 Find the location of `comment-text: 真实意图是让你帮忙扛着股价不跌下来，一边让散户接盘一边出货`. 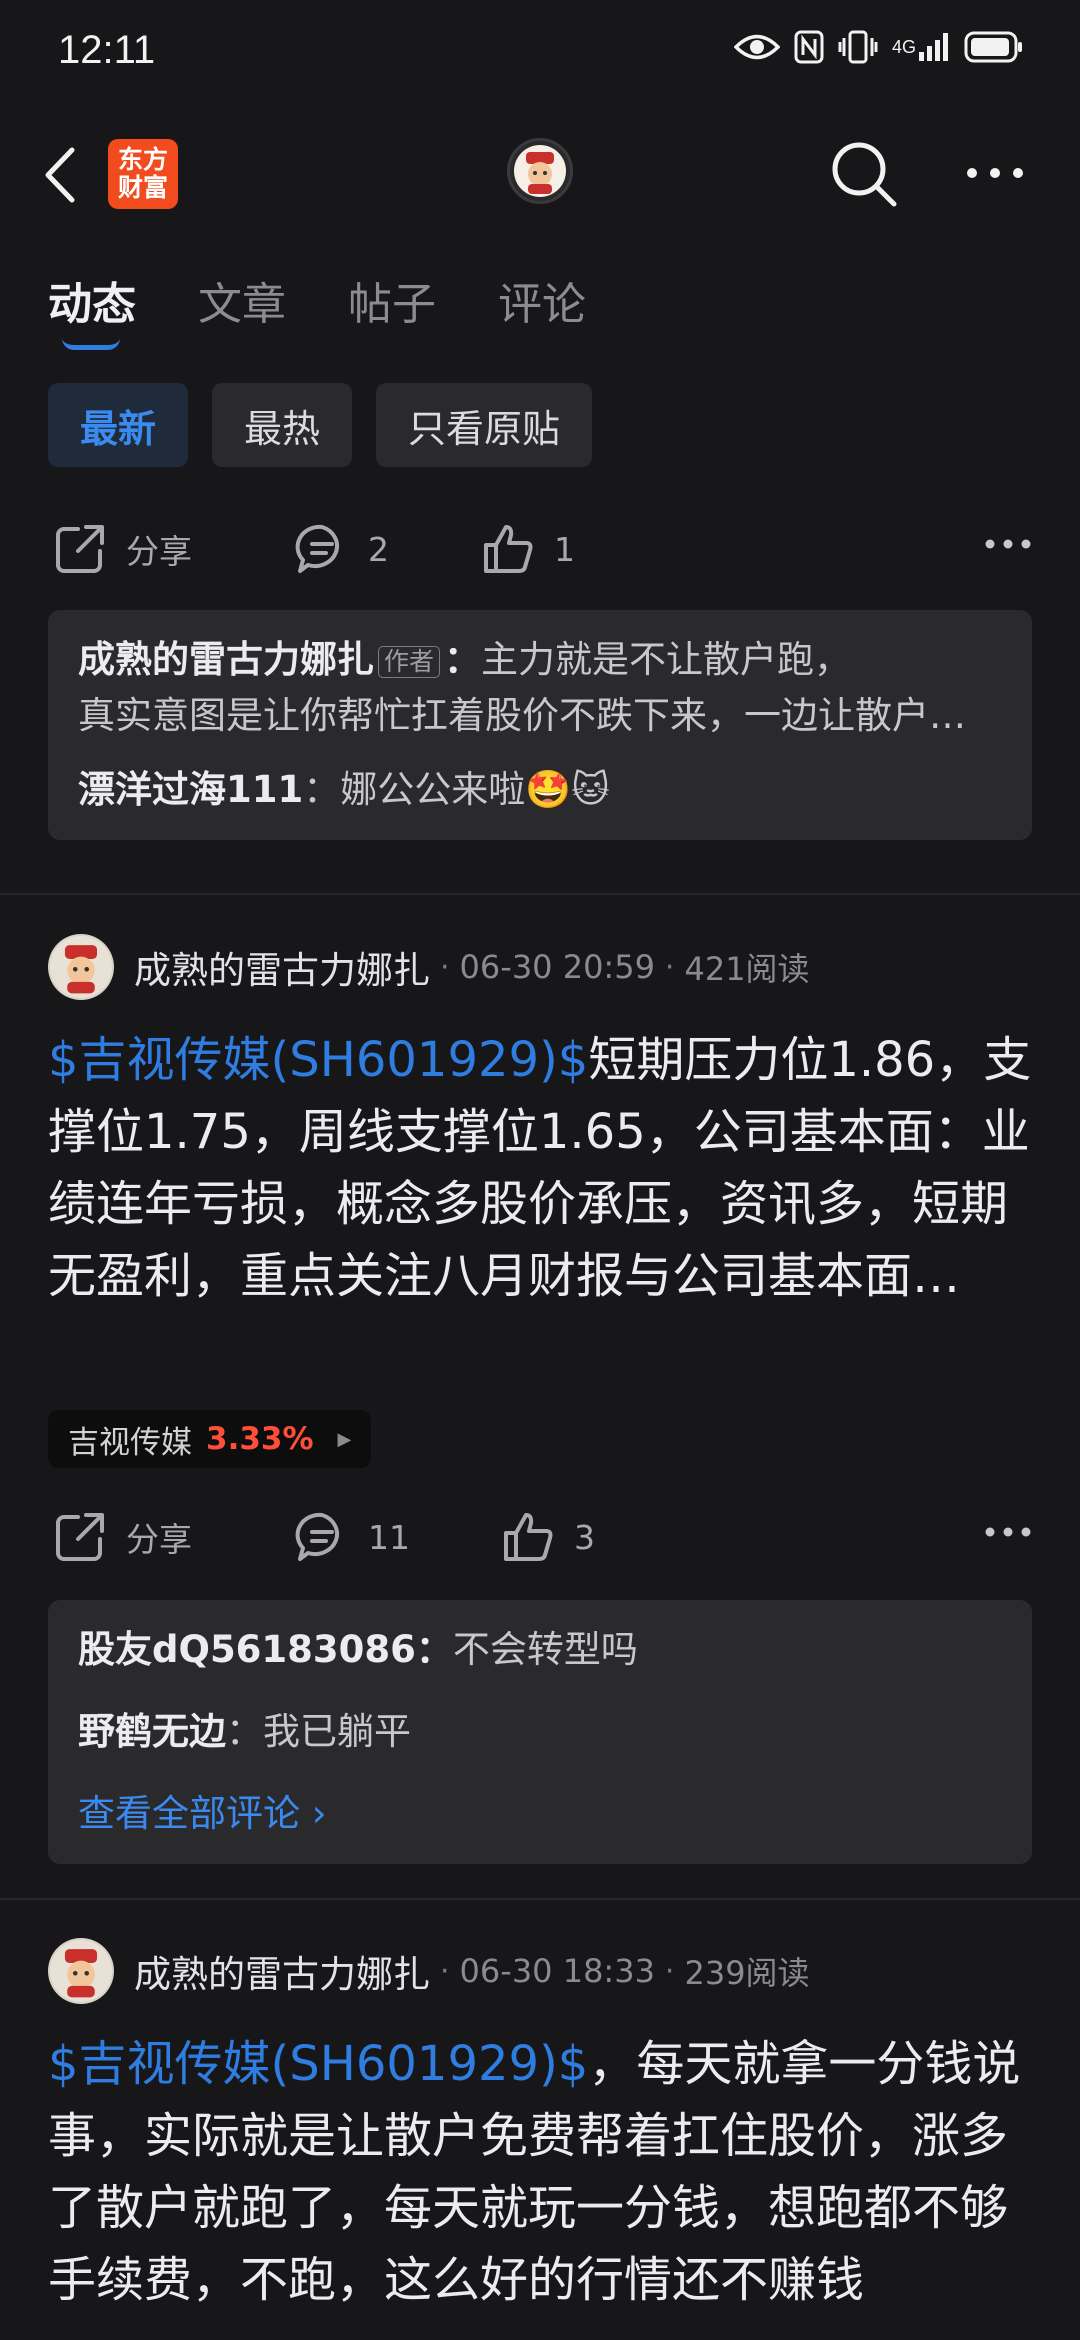

comment-text: 真实意图是让你帮忙扛着股价不跌下来，一边让散户接盘一边出货 is located at coordinates (540, 715).